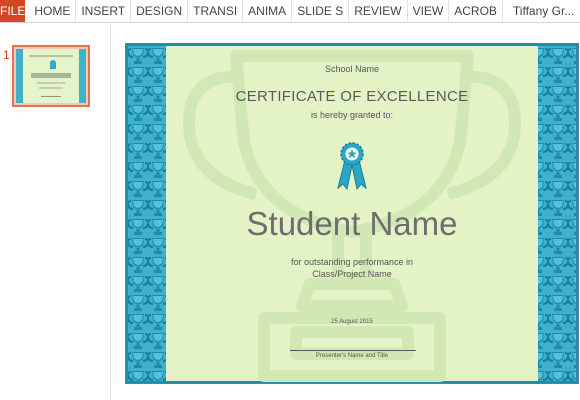 The height and width of the screenshot is (400, 580). Describe the element at coordinates (352, 115) in the screenshot. I see `granted-text: is hereby granted to:` at that location.